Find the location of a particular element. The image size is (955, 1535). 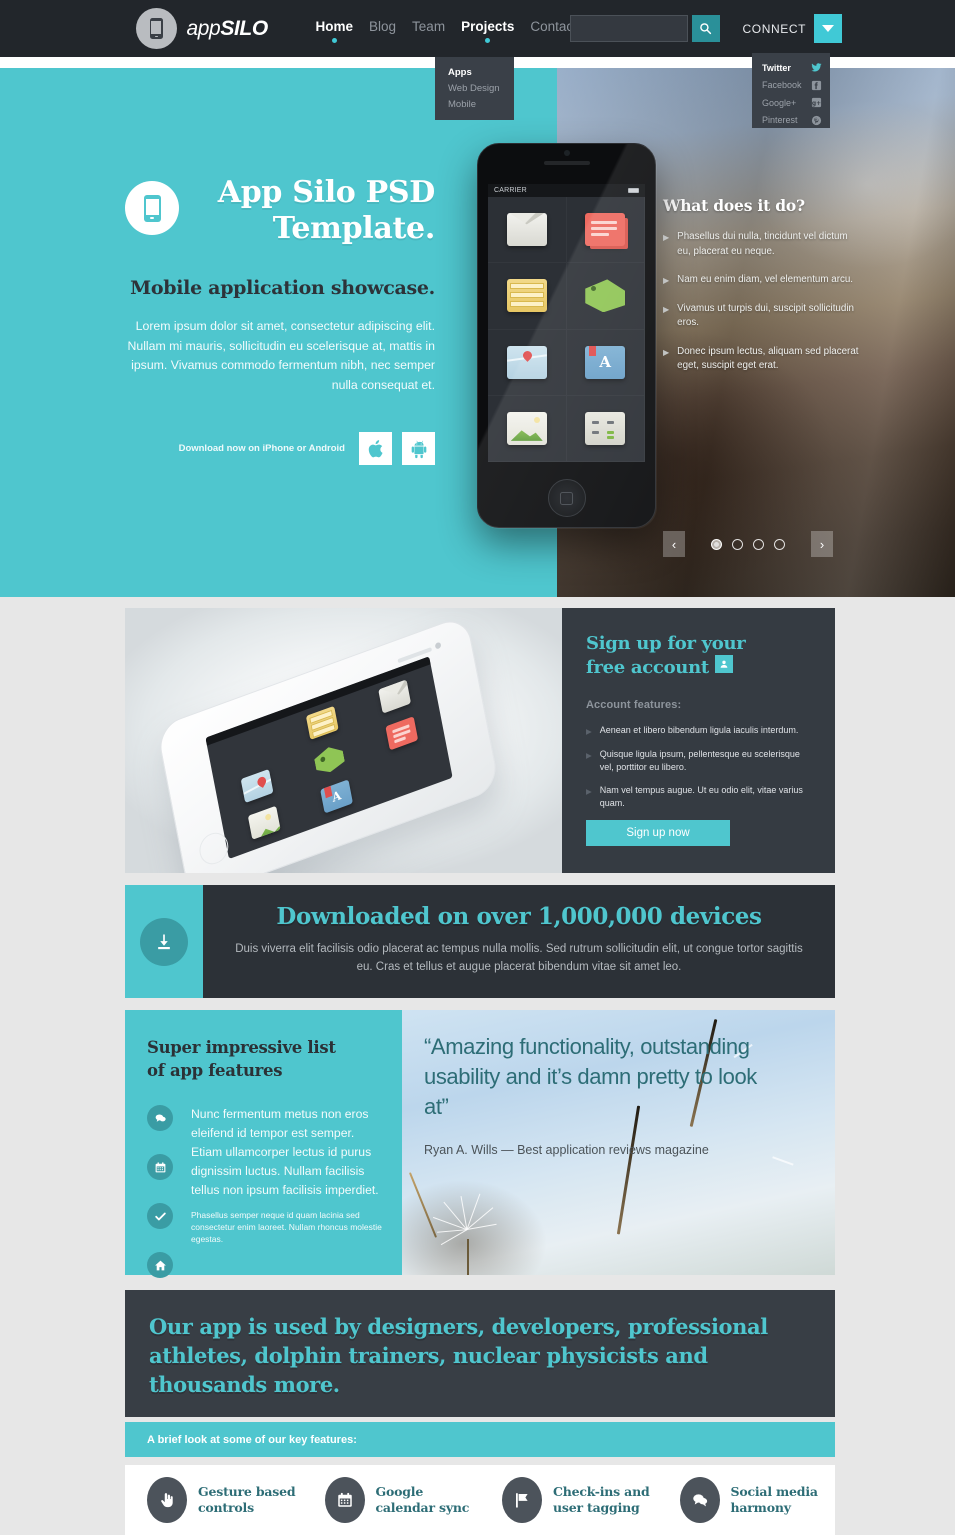

svg-text: g+ is located at coordinates (816, 103).